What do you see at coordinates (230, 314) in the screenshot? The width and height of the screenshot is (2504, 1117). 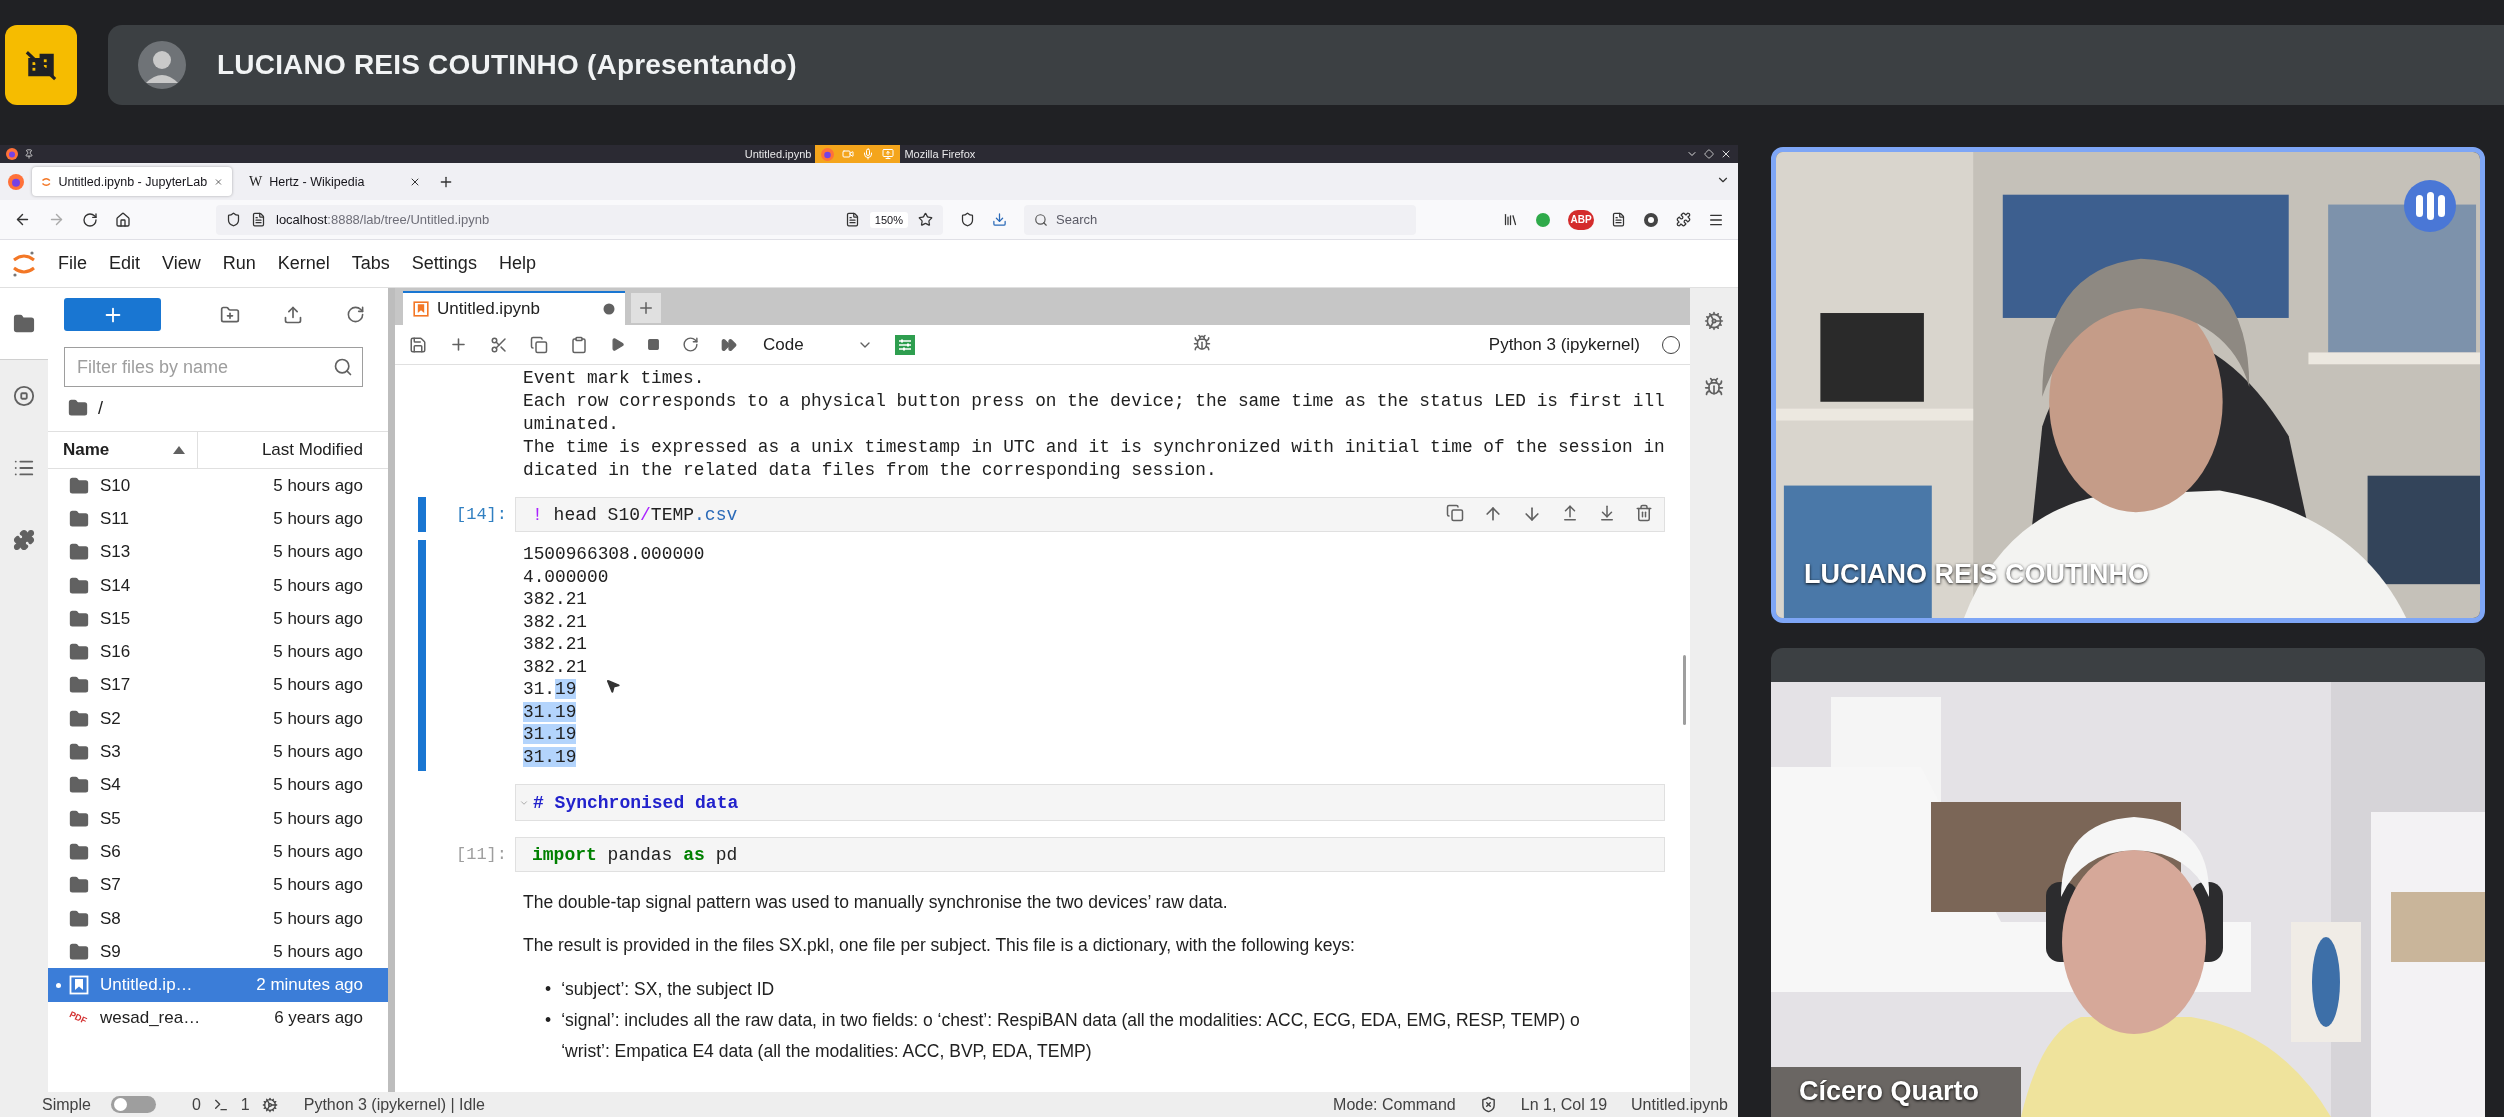 I see `new-folder-icon` at bounding box center [230, 314].